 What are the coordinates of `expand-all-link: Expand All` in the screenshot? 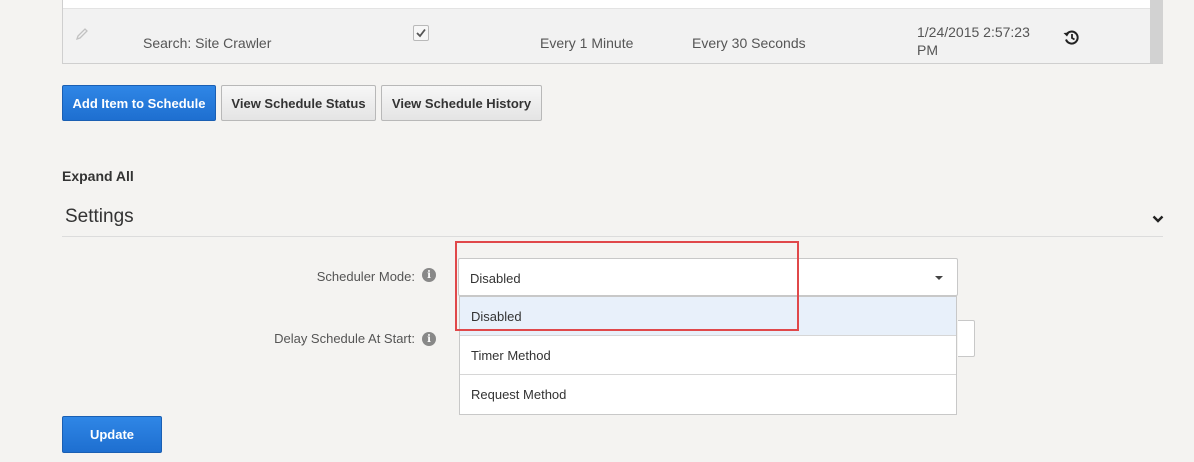 It's located at (98, 176).